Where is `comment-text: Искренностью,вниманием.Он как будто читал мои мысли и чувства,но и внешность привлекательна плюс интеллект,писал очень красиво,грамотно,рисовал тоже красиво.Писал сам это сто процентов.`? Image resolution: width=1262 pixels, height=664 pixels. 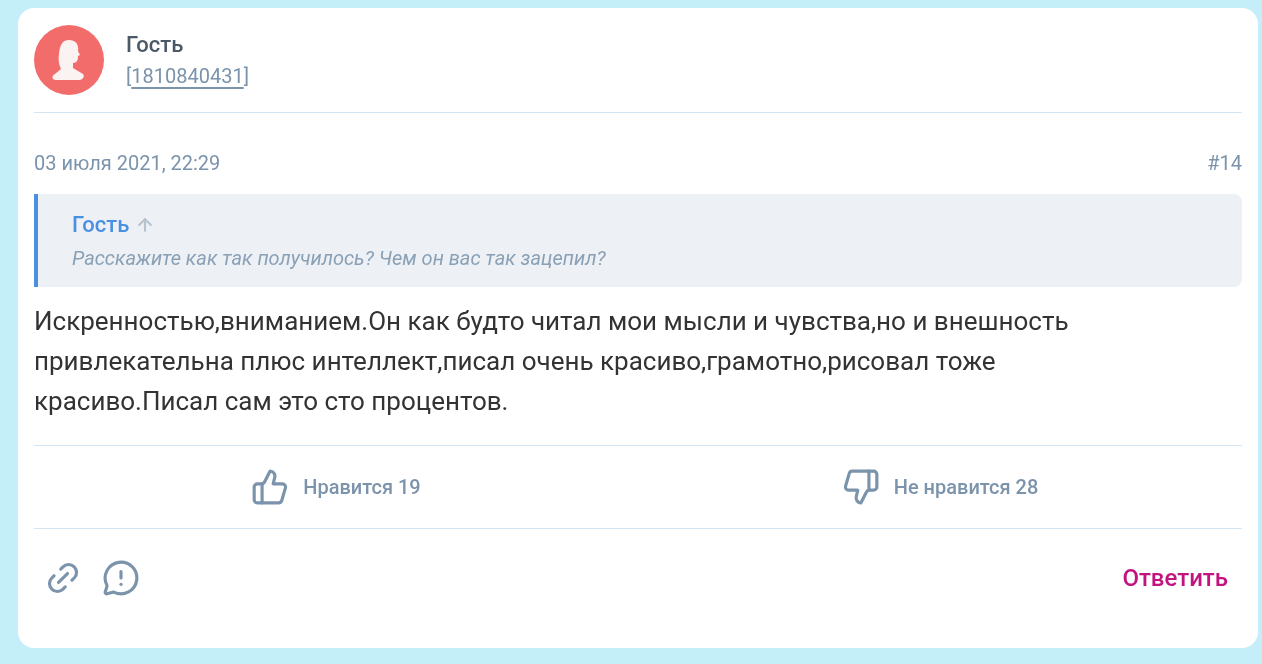
comment-text: Искренностью,вниманием.Он как будто читал мои мысли и чувства,но и внешность привлекательна плюс интеллект,писал очень красиво,грамотно,рисовал тоже красиво.Писал сам это сто процентов. is located at coordinates (552, 361).